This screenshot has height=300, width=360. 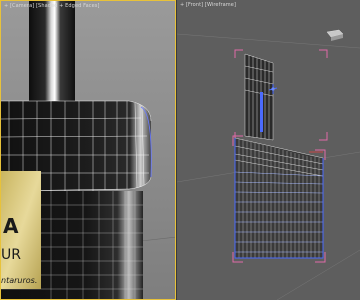 What do you see at coordinates (52, 55) in the screenshot?
I see `bottle-neck` at bounding box center [52, 55].